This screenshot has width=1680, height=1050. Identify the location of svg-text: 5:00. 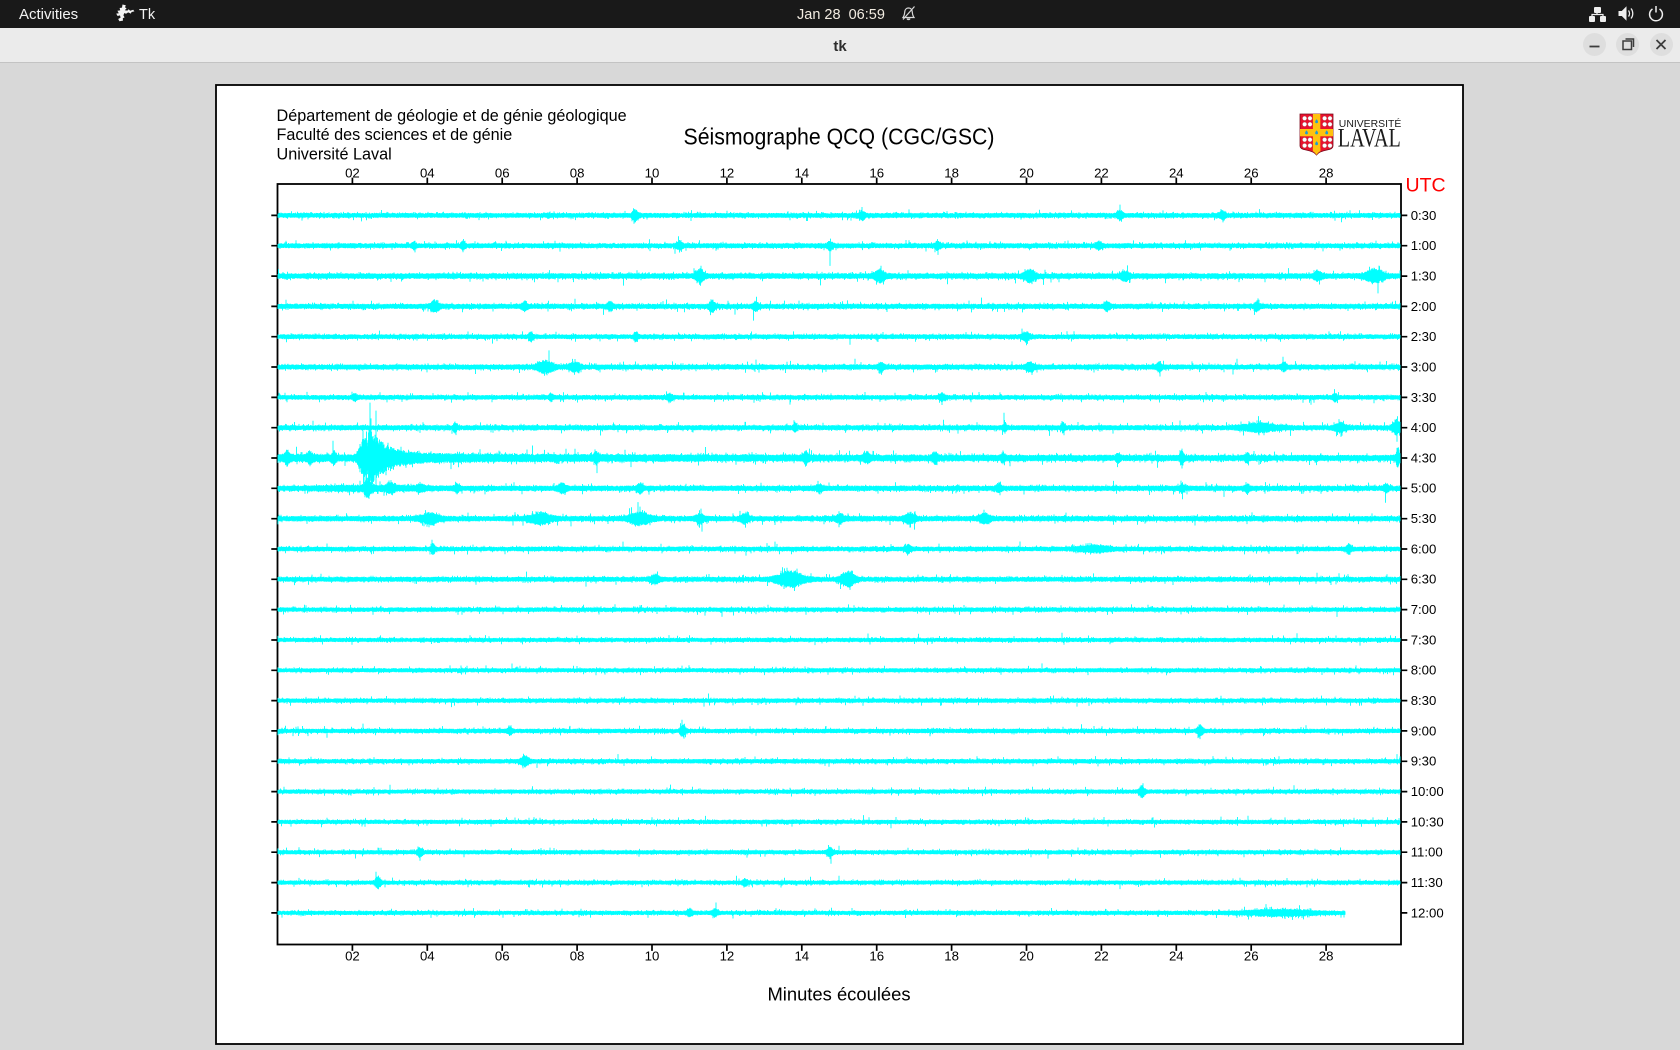
(1424, 488).